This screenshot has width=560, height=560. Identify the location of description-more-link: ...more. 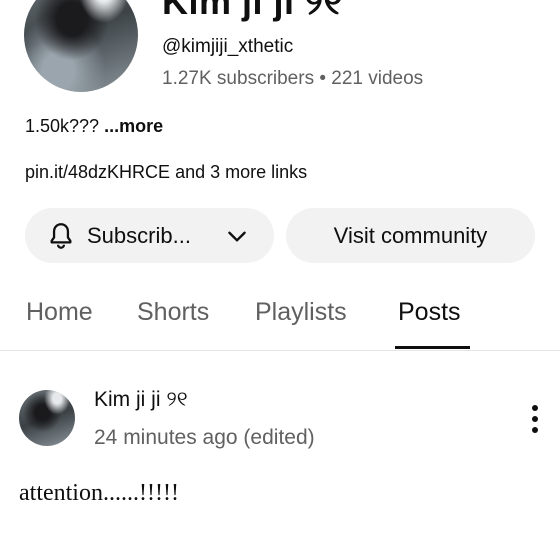
(133, 126).